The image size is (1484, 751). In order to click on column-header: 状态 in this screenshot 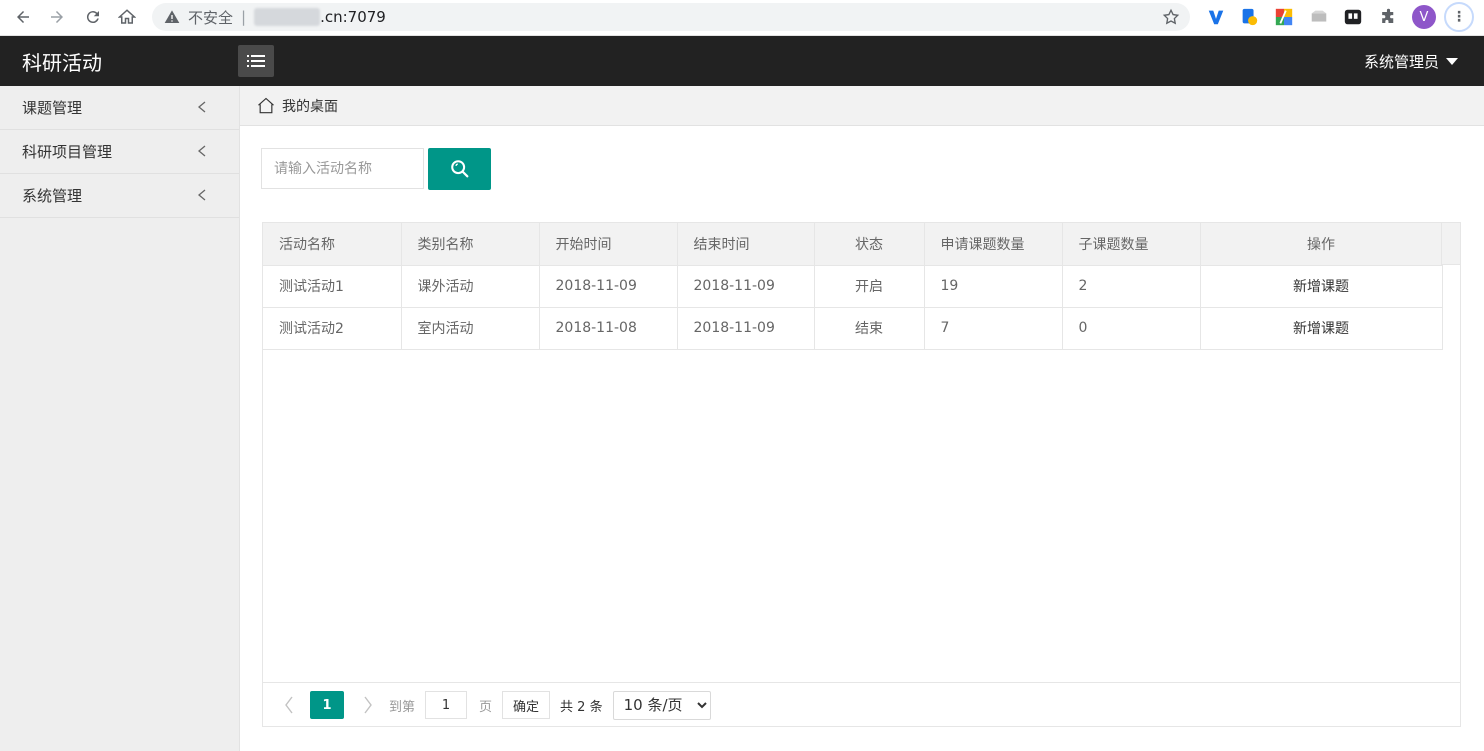, I will do `click(869, 244)`.